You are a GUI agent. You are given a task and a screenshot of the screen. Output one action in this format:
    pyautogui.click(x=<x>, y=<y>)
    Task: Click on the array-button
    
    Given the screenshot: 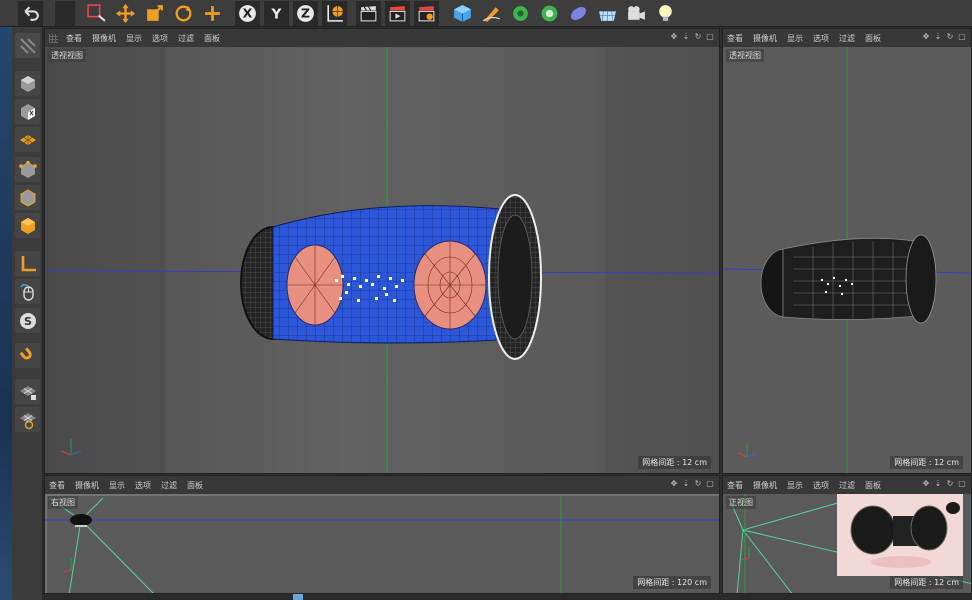 What is the action you would take?
    pyautogui.click(x=549, y=13)
    